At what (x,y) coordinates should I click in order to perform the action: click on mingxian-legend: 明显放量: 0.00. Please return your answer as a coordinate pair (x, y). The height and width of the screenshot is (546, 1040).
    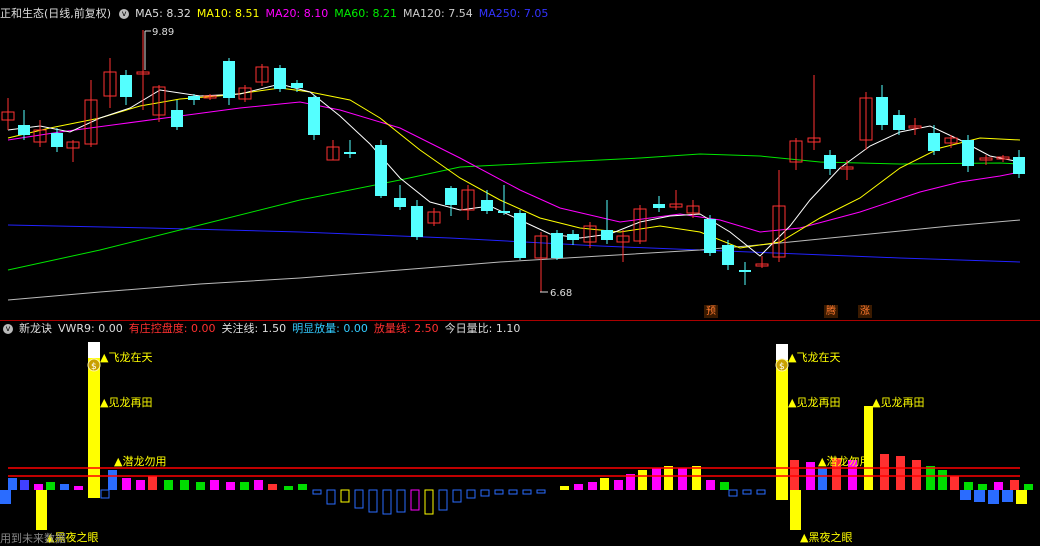
    Looking at the image, I should click on (330, 328).